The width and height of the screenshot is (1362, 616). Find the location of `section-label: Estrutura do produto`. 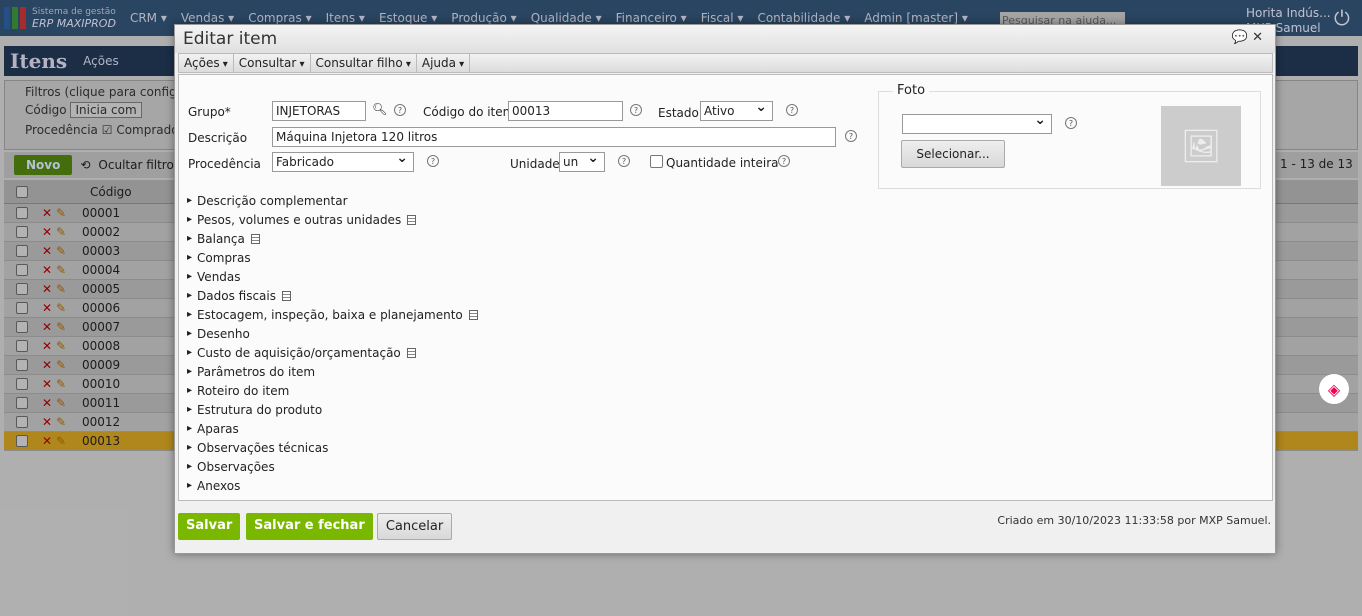

section-label: Estrutura do produto is located at coordinates (260, 409).